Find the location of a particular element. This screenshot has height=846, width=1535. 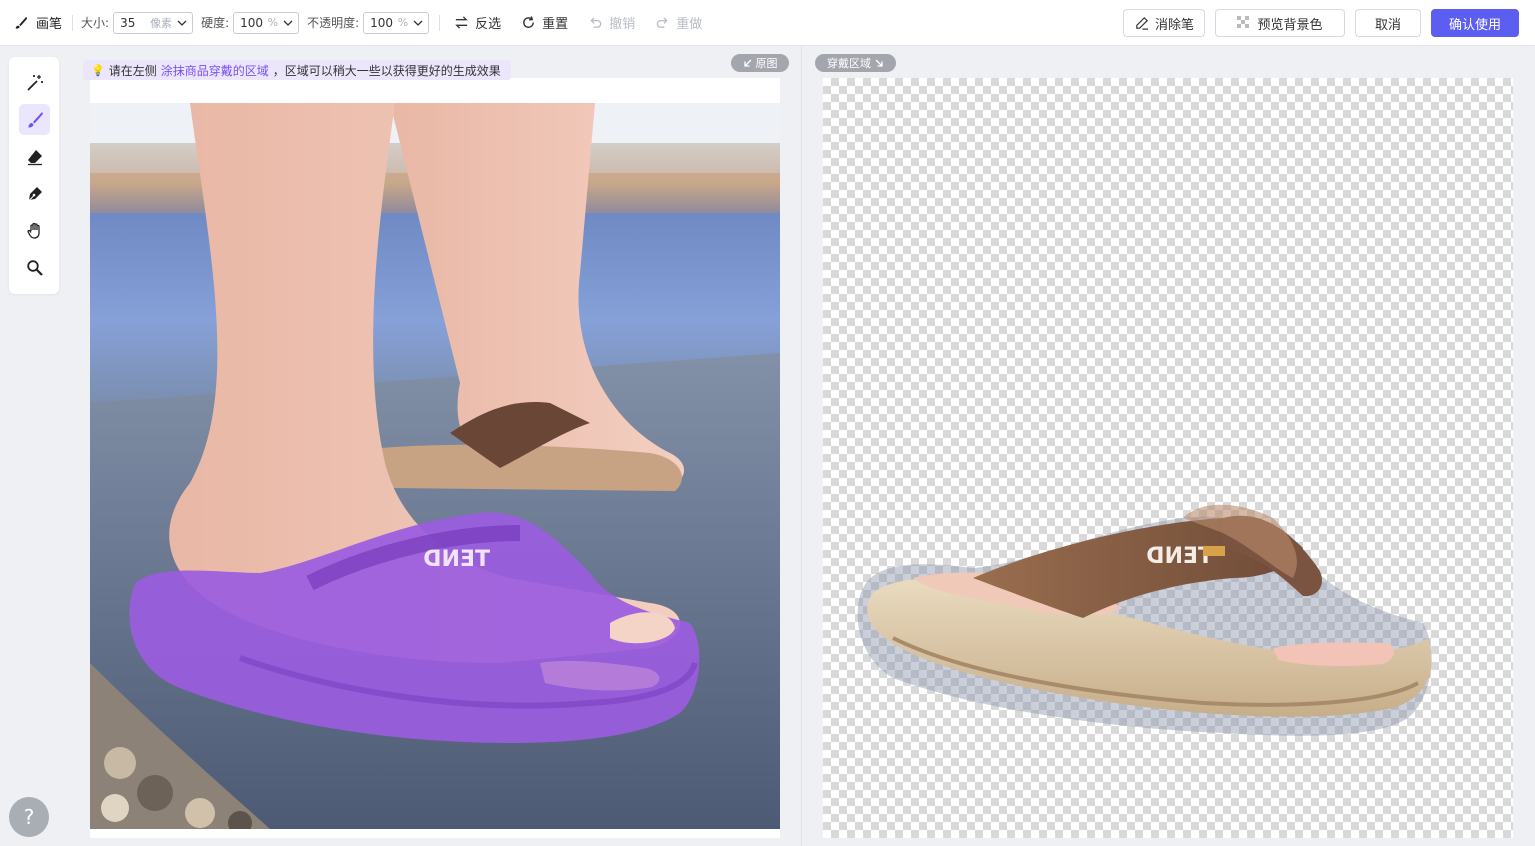

redo-button: 重做 is located at coordinates (678, 22).